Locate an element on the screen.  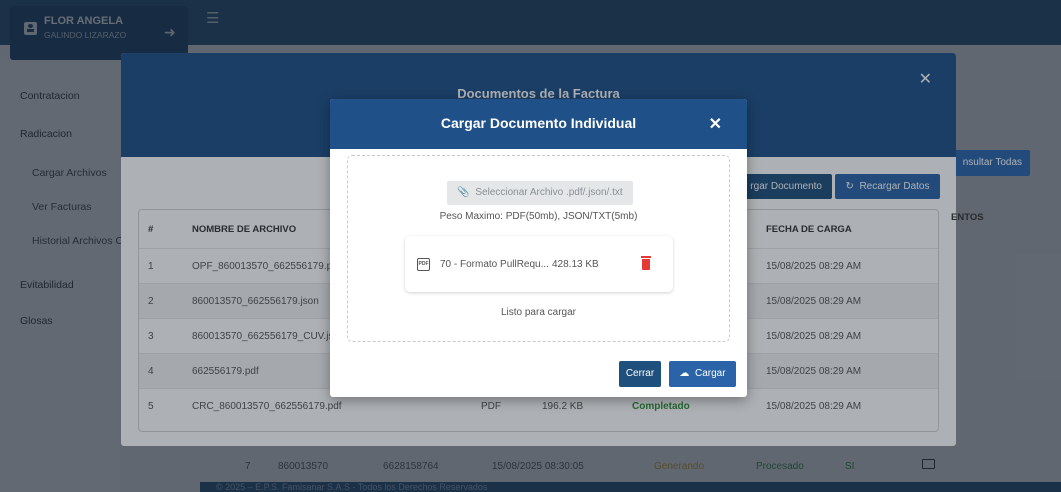
close-icon: ✕ is located at coordinates (715, 124).